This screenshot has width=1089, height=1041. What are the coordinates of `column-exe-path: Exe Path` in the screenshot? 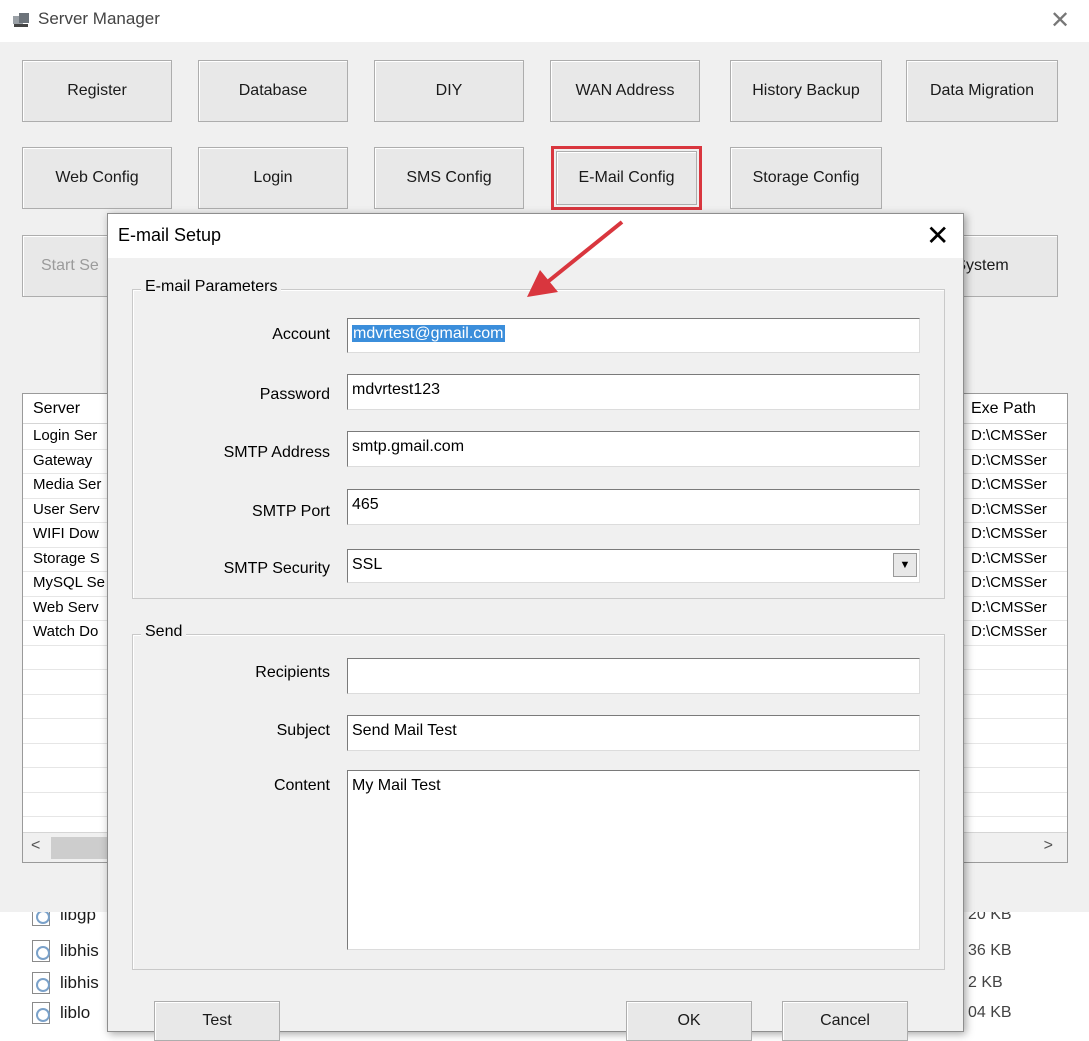 It's located at (1003, 409).